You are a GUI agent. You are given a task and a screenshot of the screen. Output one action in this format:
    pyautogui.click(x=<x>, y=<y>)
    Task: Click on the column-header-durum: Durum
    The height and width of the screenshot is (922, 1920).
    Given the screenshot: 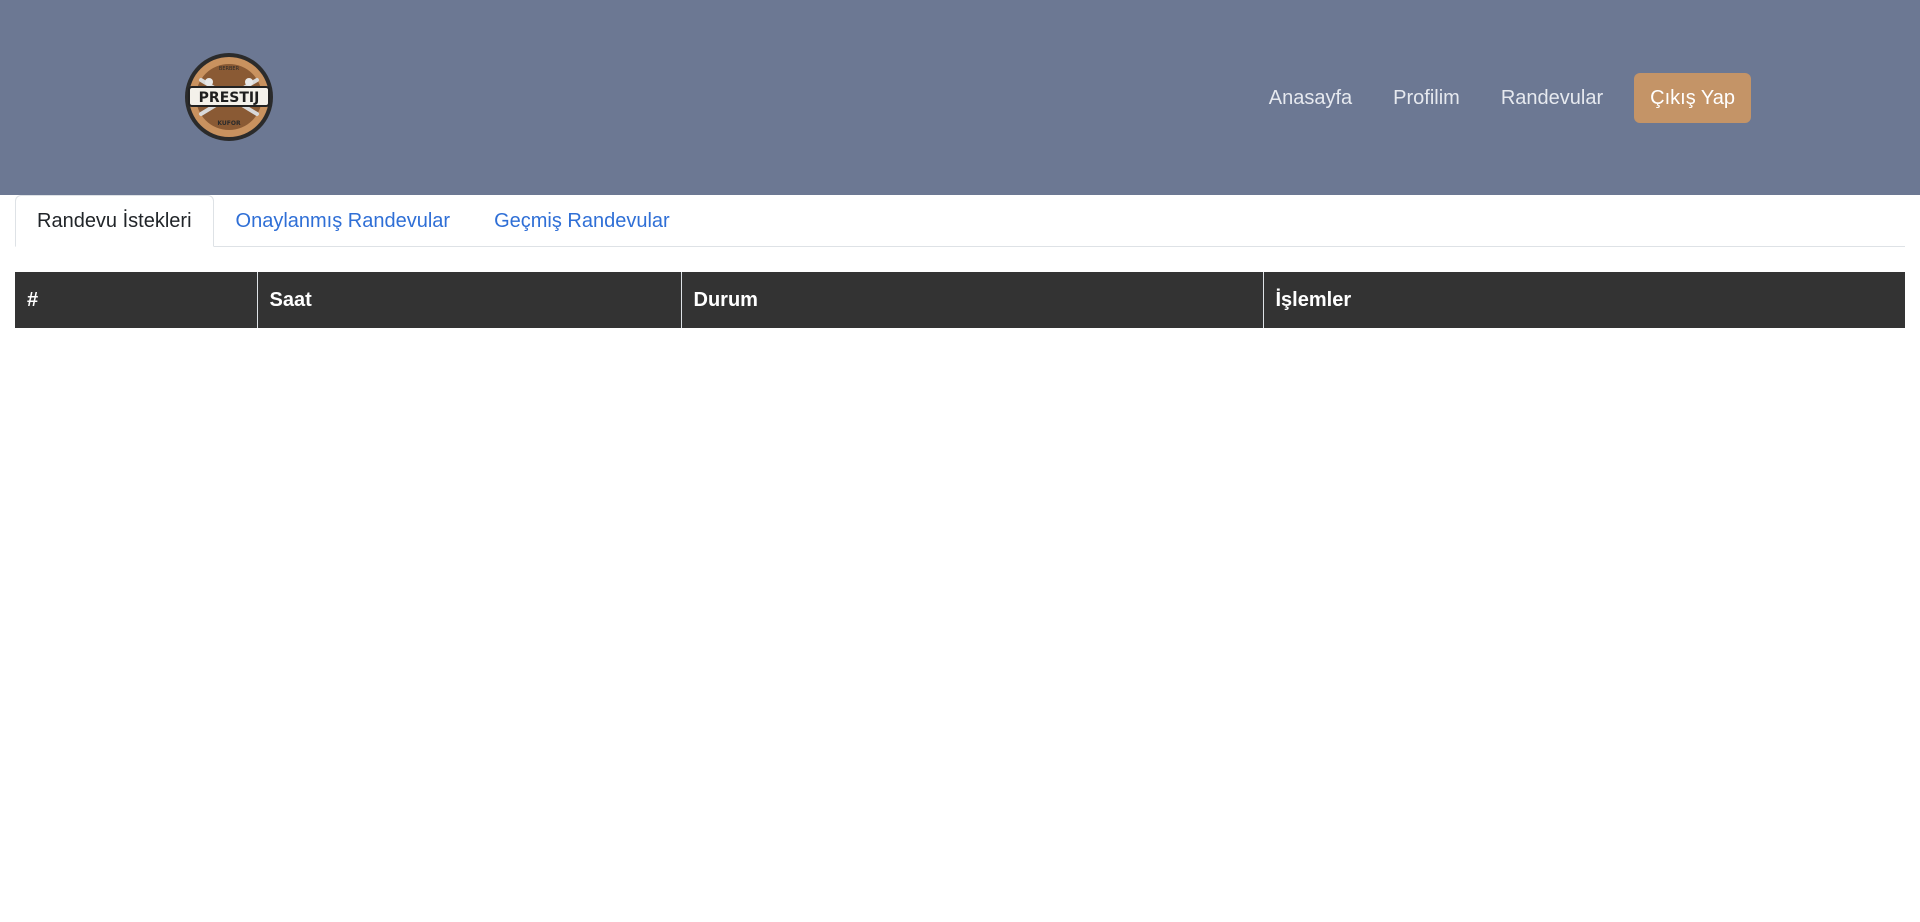 What is the action you would take?
    pyautogui.click(x=972, y=300)
    